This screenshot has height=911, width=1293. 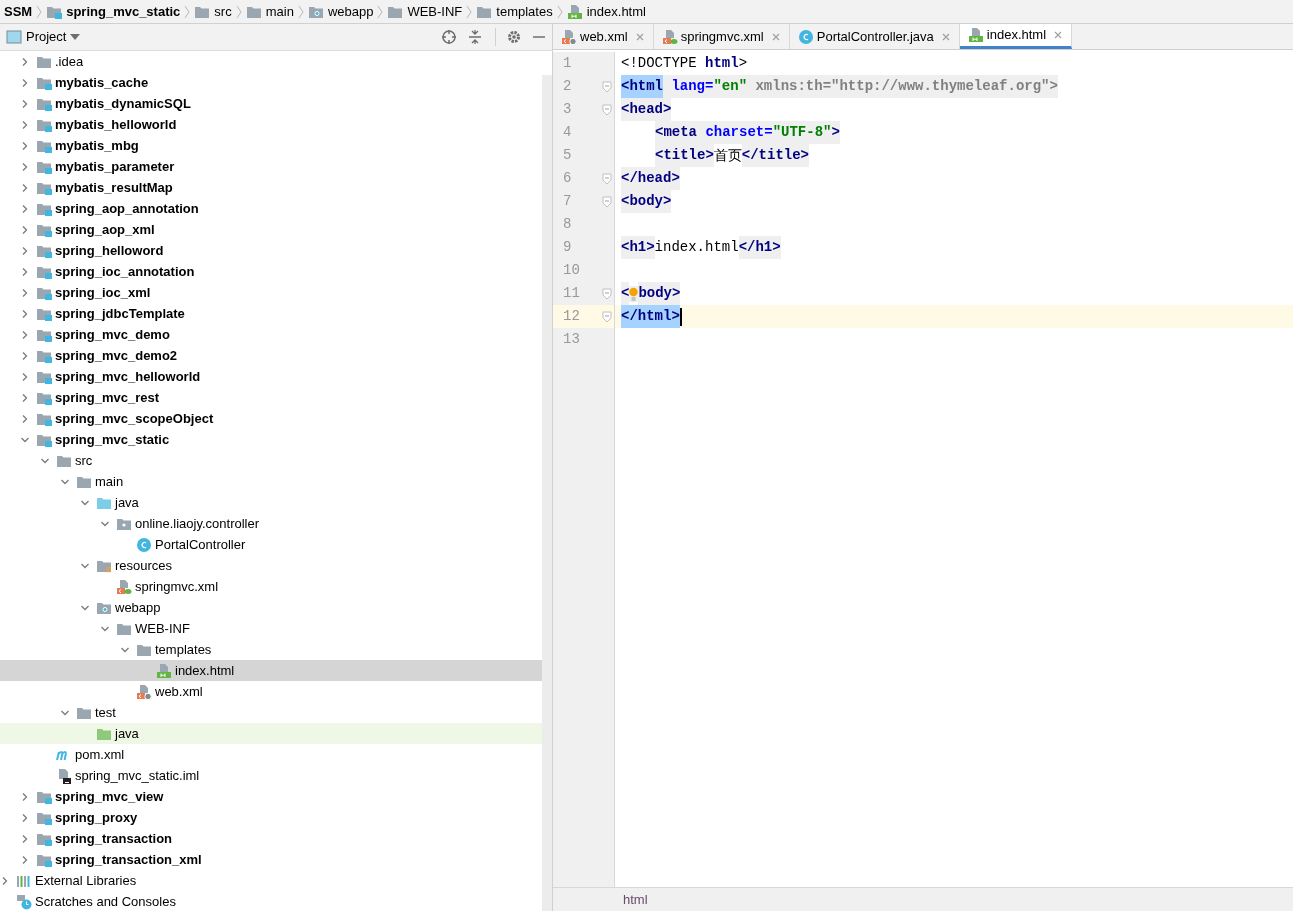 What do you see at coordinates (213, 11) in the screenshot?
I see `breadcrumb-item: src` at bounding box center [213, 11].